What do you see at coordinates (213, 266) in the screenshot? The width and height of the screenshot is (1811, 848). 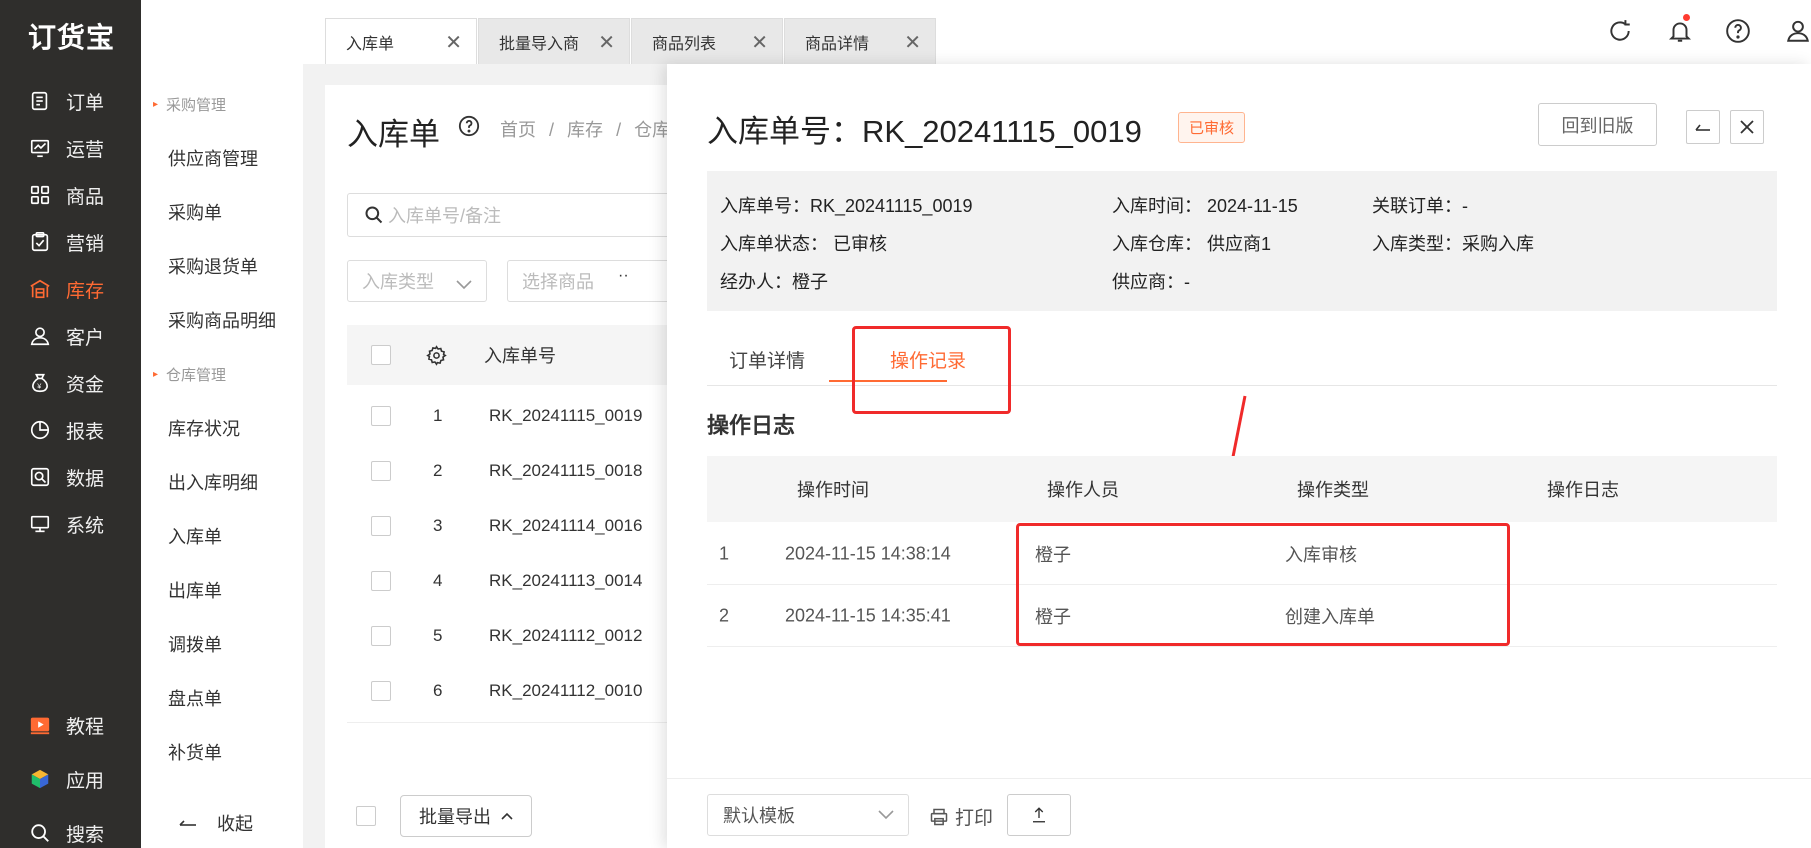 I see `submenu-item-purchase-return: 采购退货单` at bounding box center [213, 266].